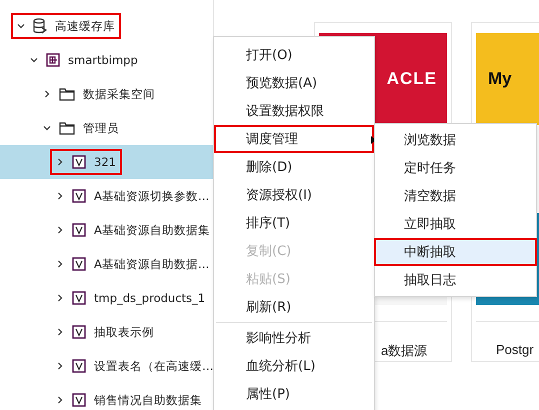  Describe the element at coordinates (40, 26) in the screenshot. I see `database-icon` at that location.